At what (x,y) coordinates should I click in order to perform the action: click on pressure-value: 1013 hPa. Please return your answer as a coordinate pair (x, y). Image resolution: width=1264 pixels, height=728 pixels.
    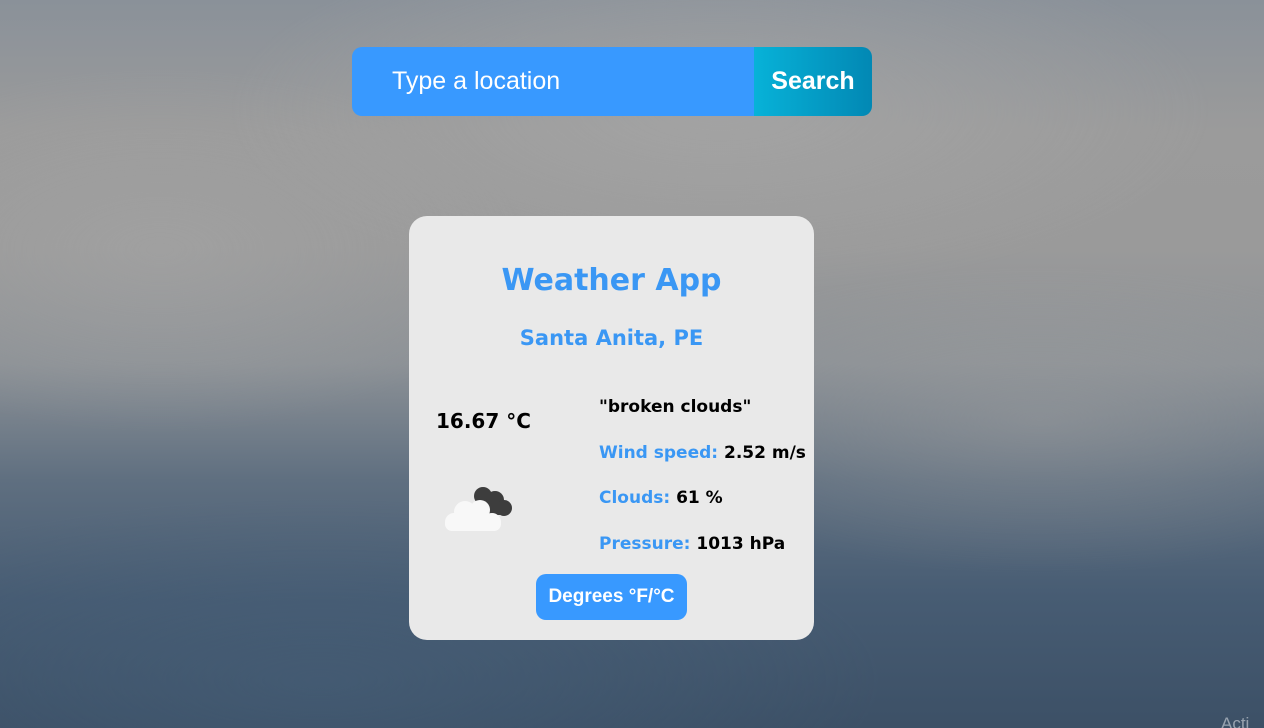
    Looking at the image, I should click on (741, 543).